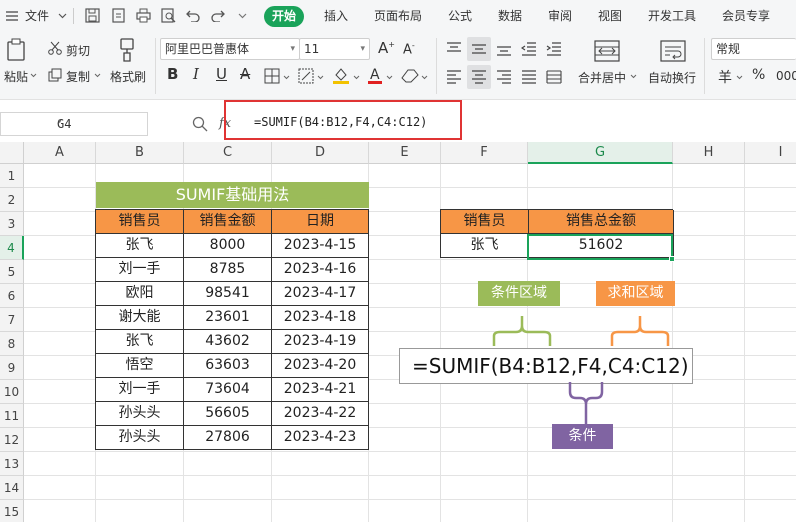 The width and height of the screenshot is (796, 522). I want to click on cell-amount: 63603, so click(228, 366).